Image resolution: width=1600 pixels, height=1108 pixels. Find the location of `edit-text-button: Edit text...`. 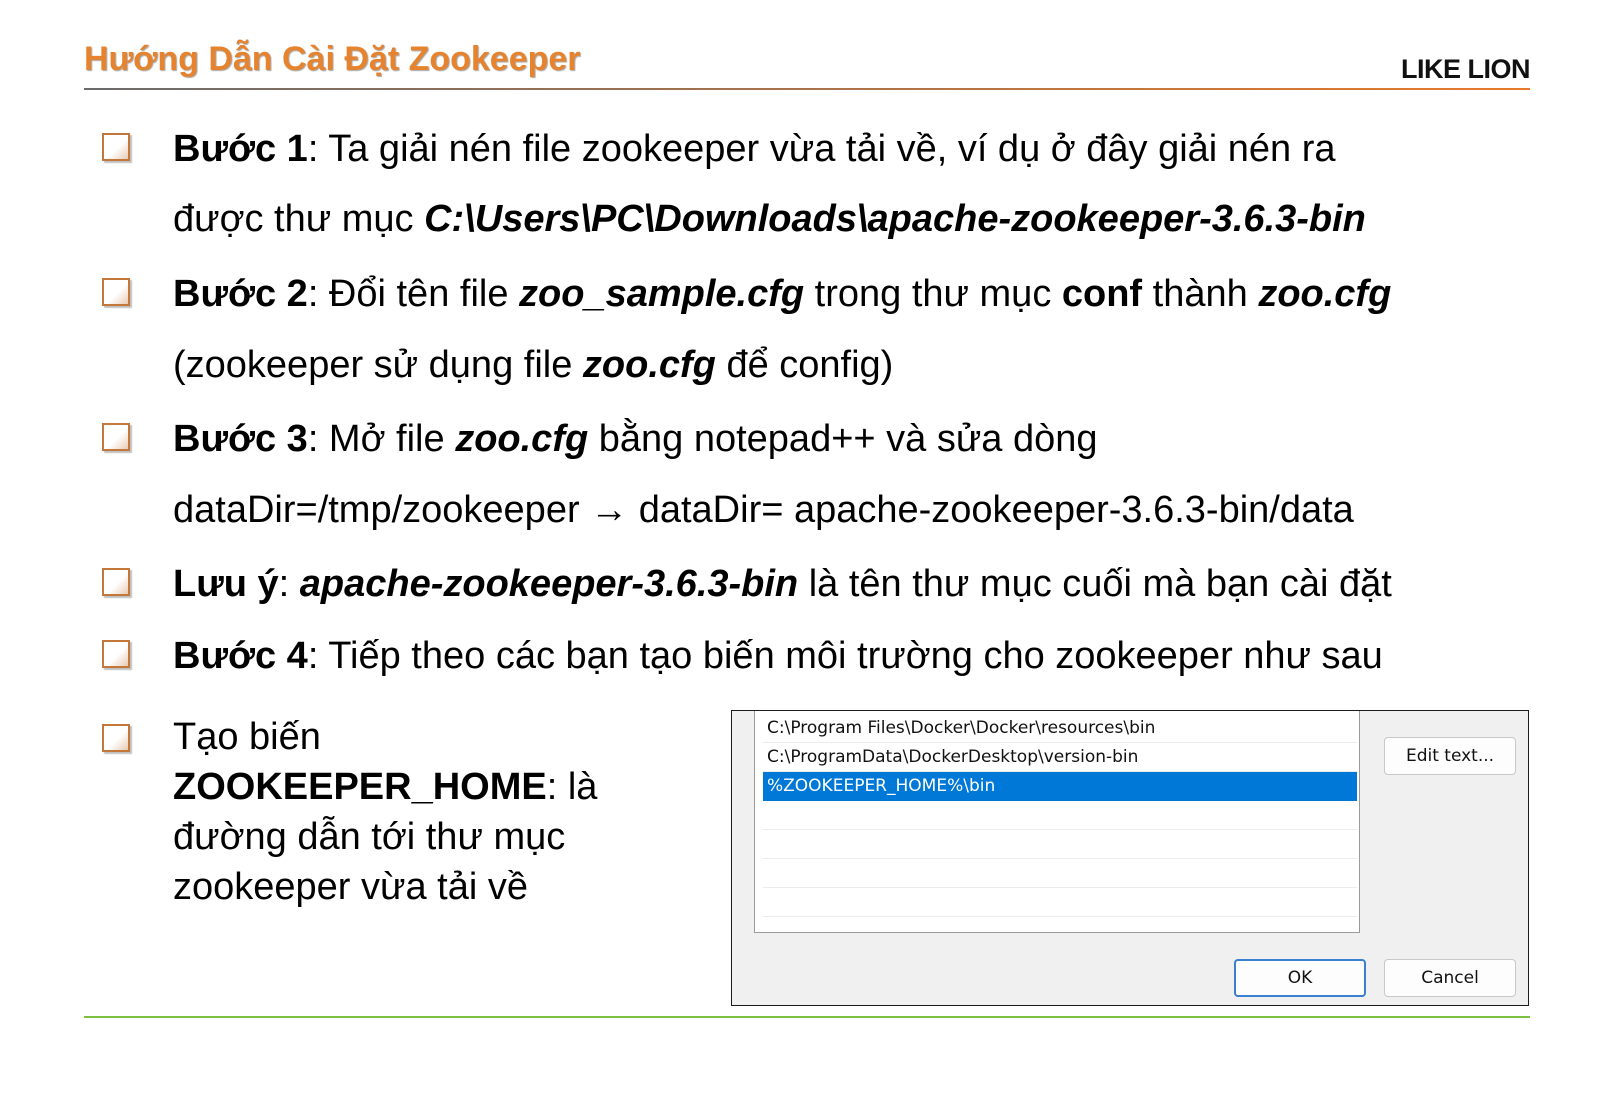

edit-text-button: Edit text... is located at coordinates (1450, 756).